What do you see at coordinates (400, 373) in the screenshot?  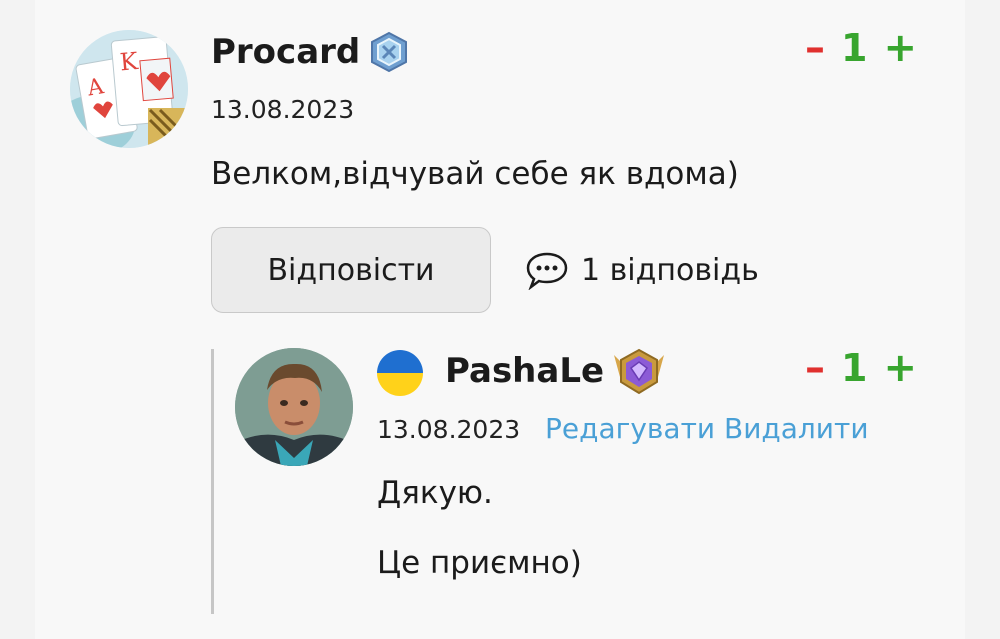 I see `ukraine-flag-icon` at bounding box center [400, 373].